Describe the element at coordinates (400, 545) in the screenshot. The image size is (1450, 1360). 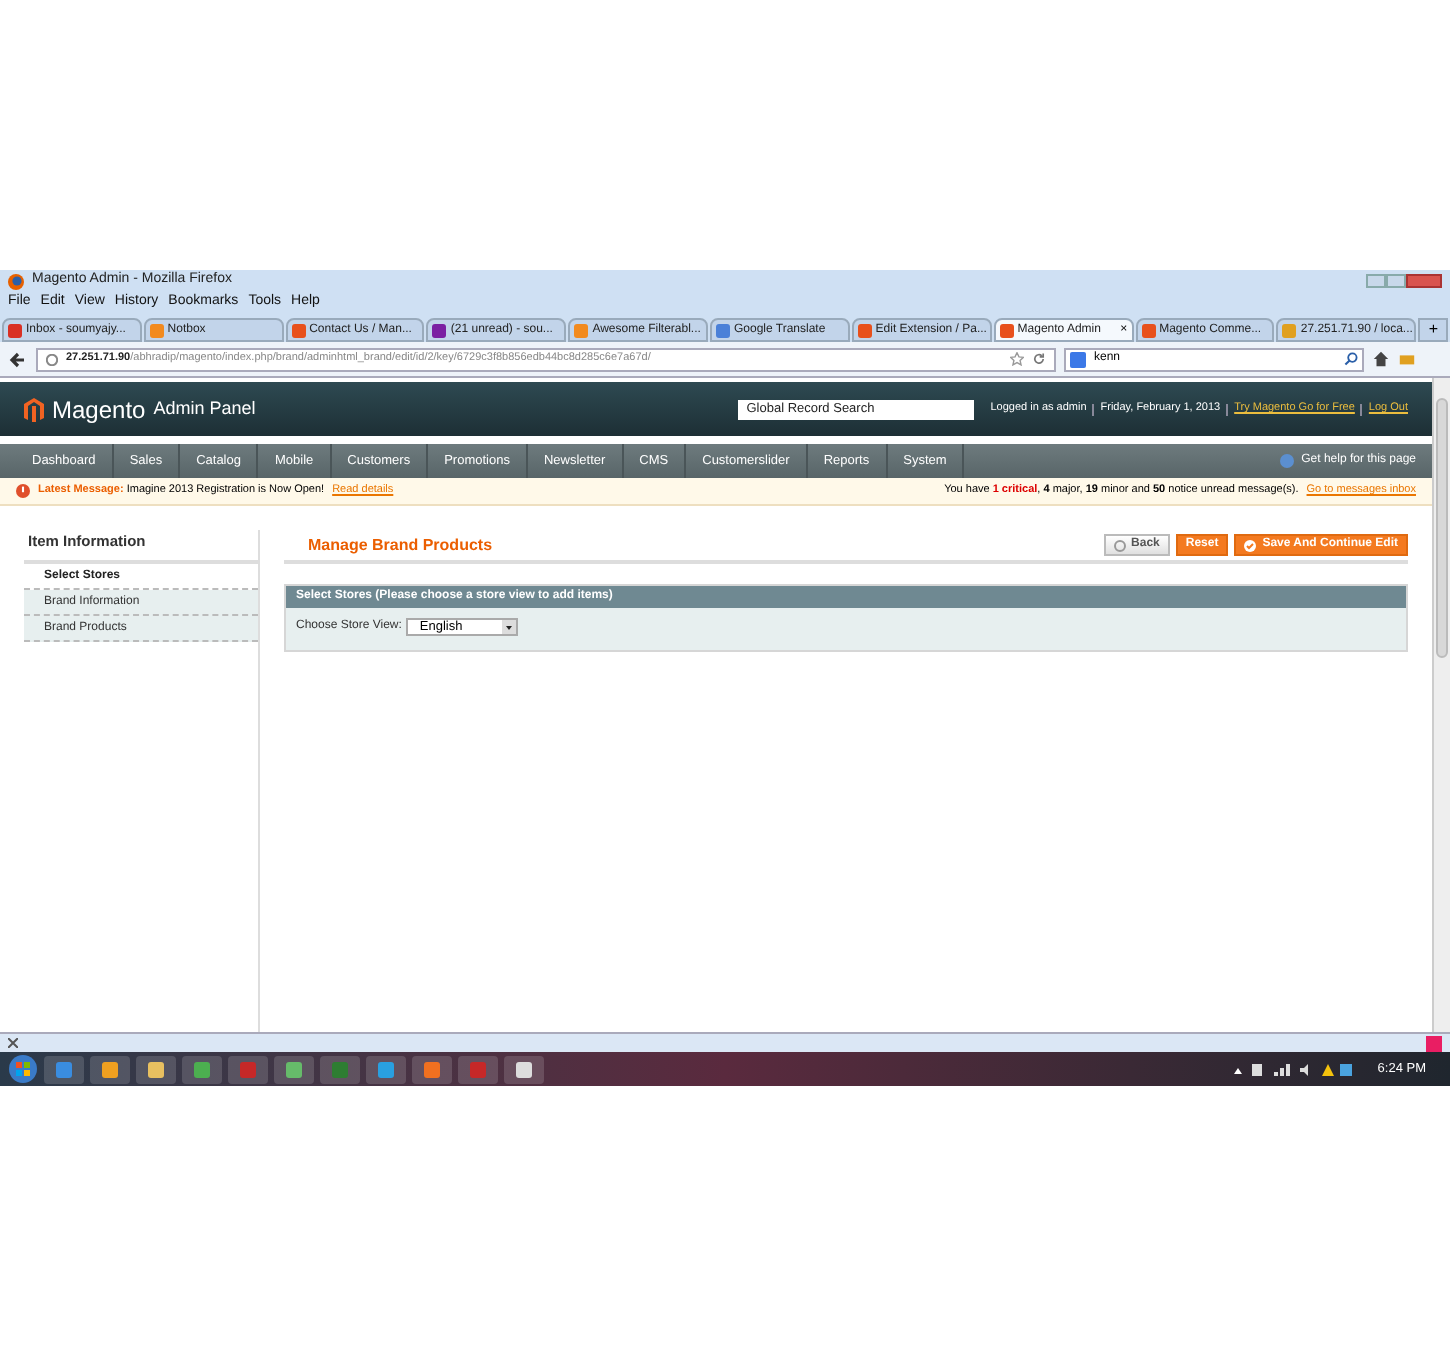
I see `page-title: Manage Brand Products` at that location.